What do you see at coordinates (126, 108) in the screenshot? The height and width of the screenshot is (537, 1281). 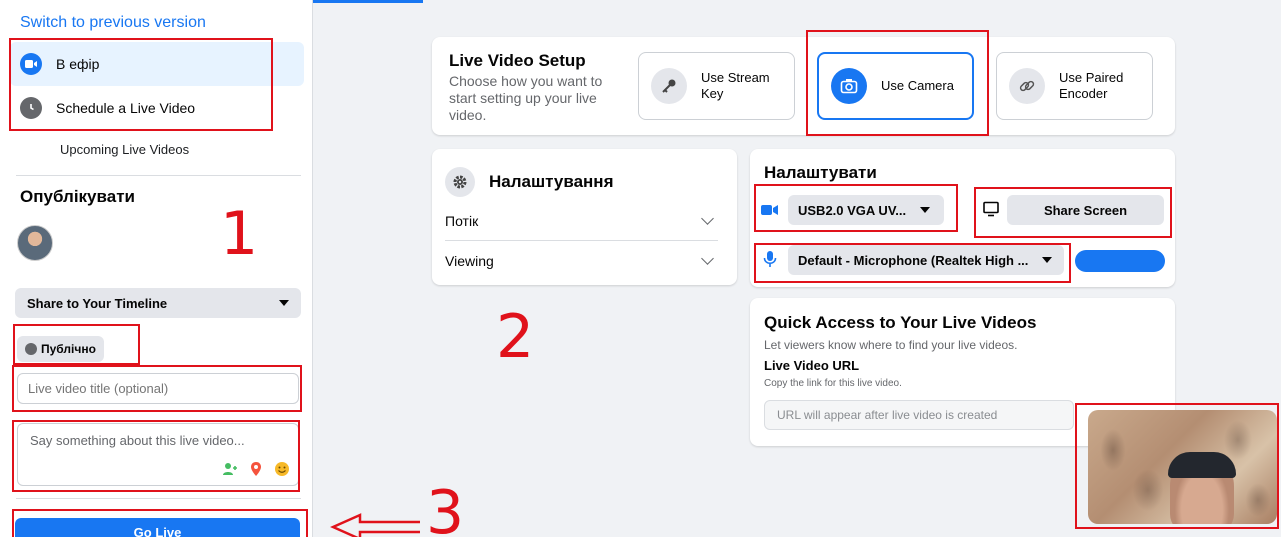 I see `sidebar-item-label: Schedule a Live Video` at bounding box center [126, 108].